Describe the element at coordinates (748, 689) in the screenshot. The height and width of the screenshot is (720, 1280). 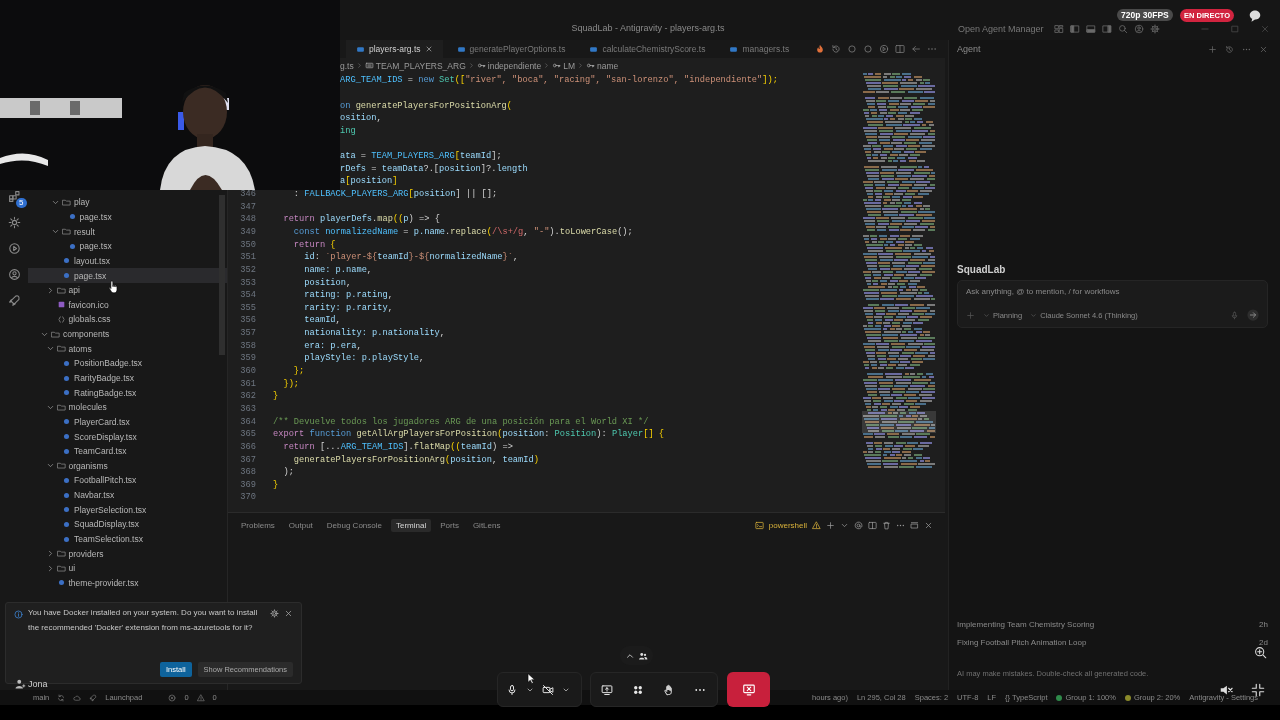
I see `stop-sharing-button` at that location.